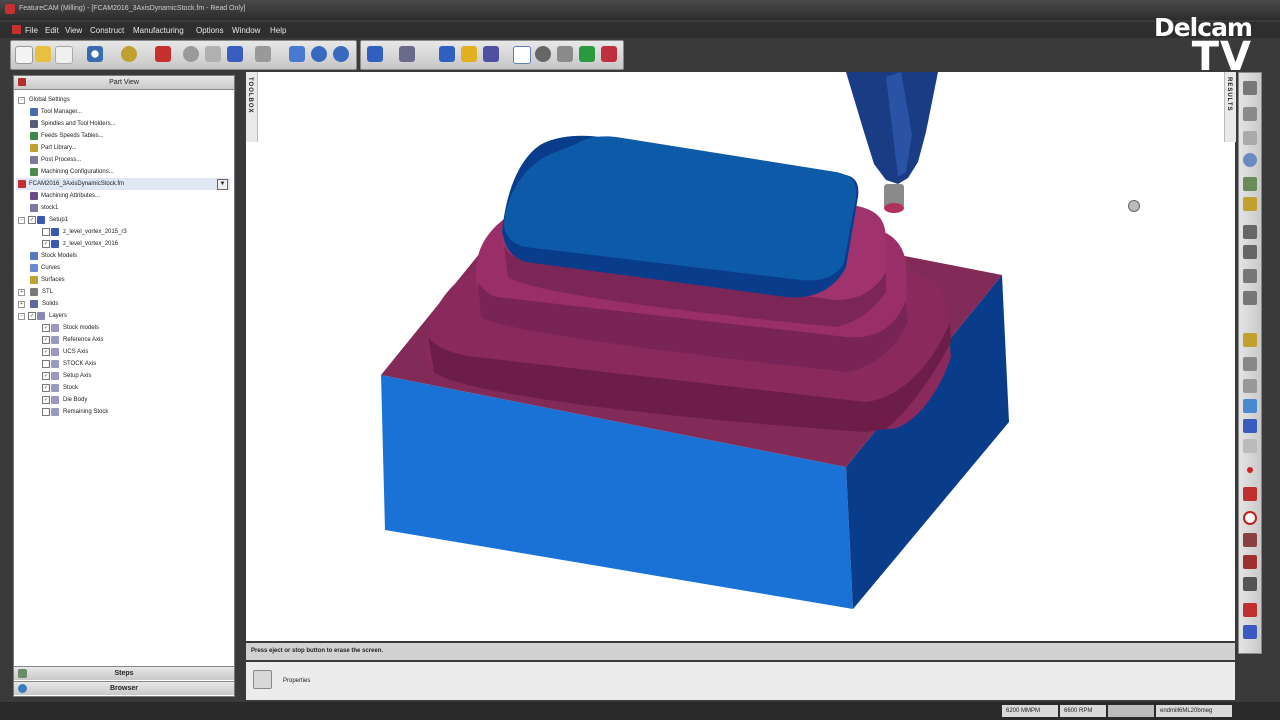 The width and height of the screenshot is (1280, 720). What do you see at coordinates (319, 54) in the screenshot?
I see `help-icon` at bounding box center [319, 54].